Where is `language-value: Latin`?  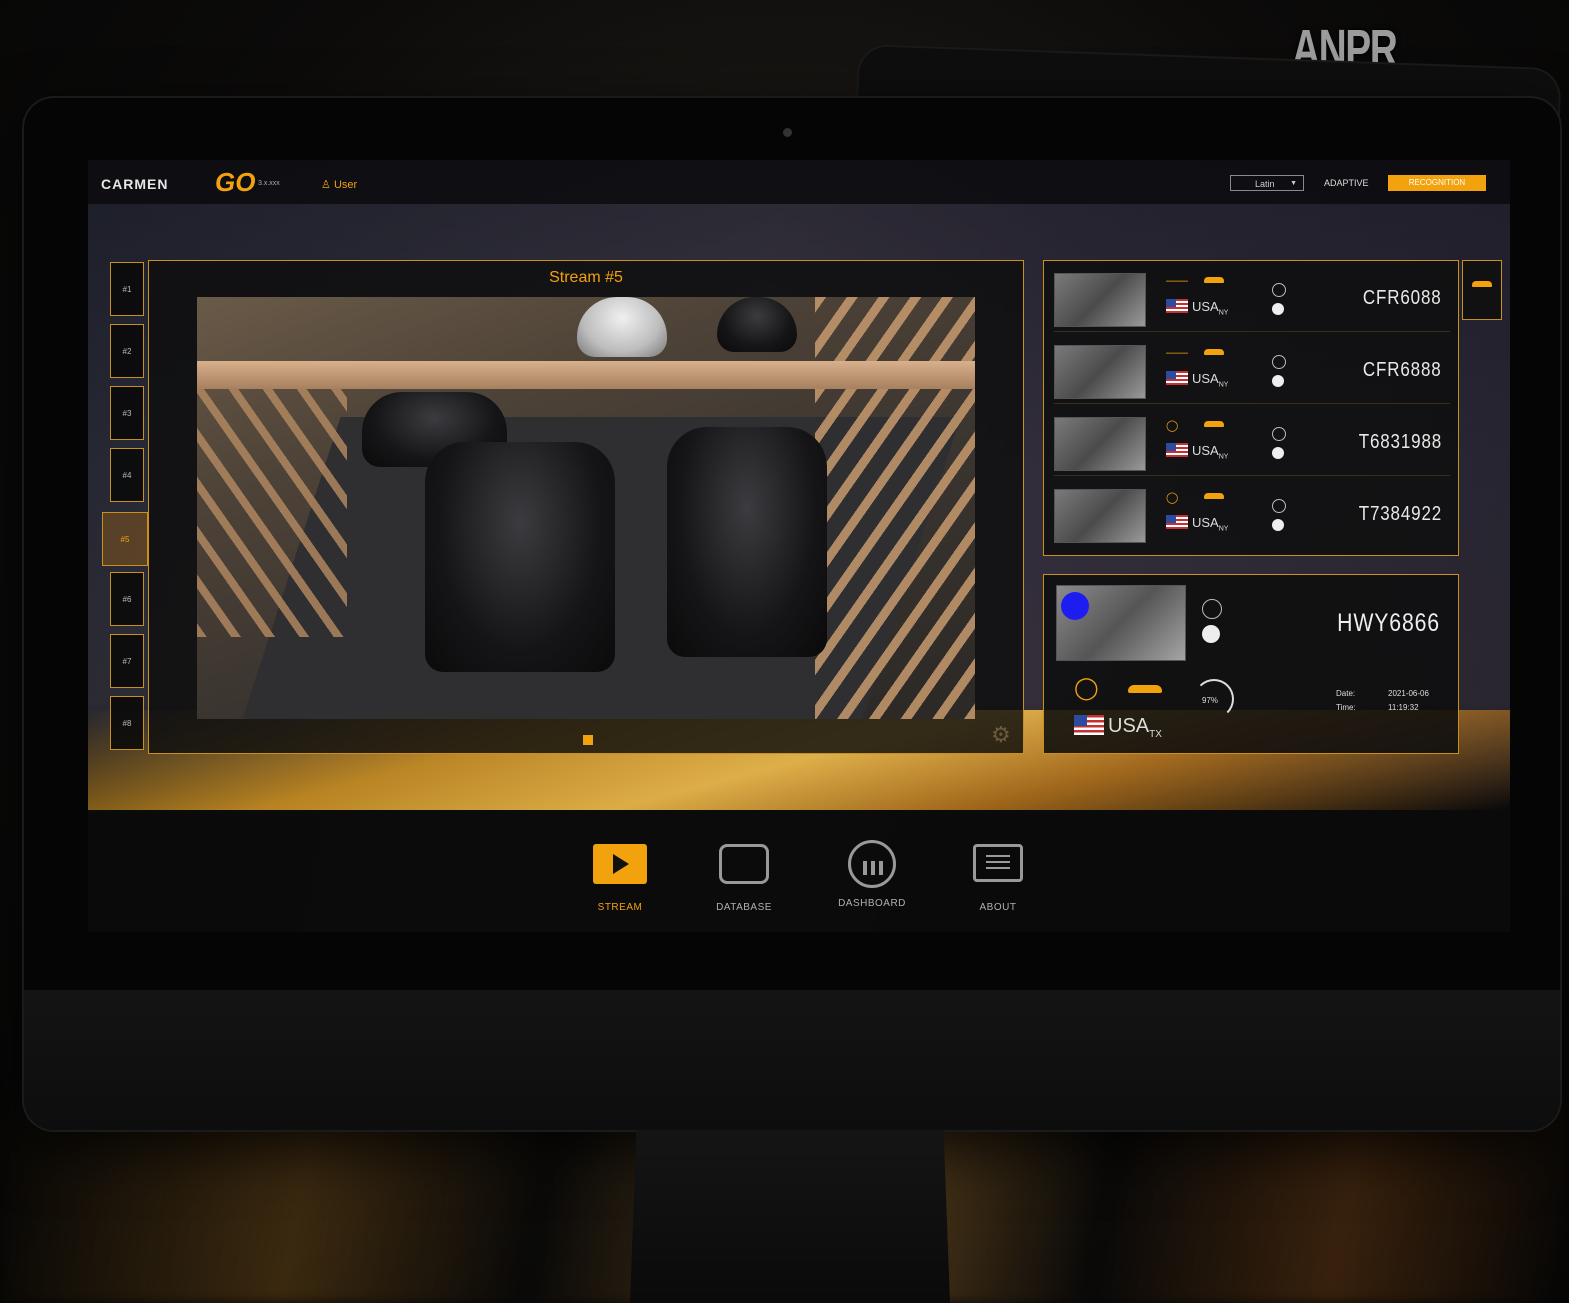
language-value: Latin is located at coordinates (1265, 184).